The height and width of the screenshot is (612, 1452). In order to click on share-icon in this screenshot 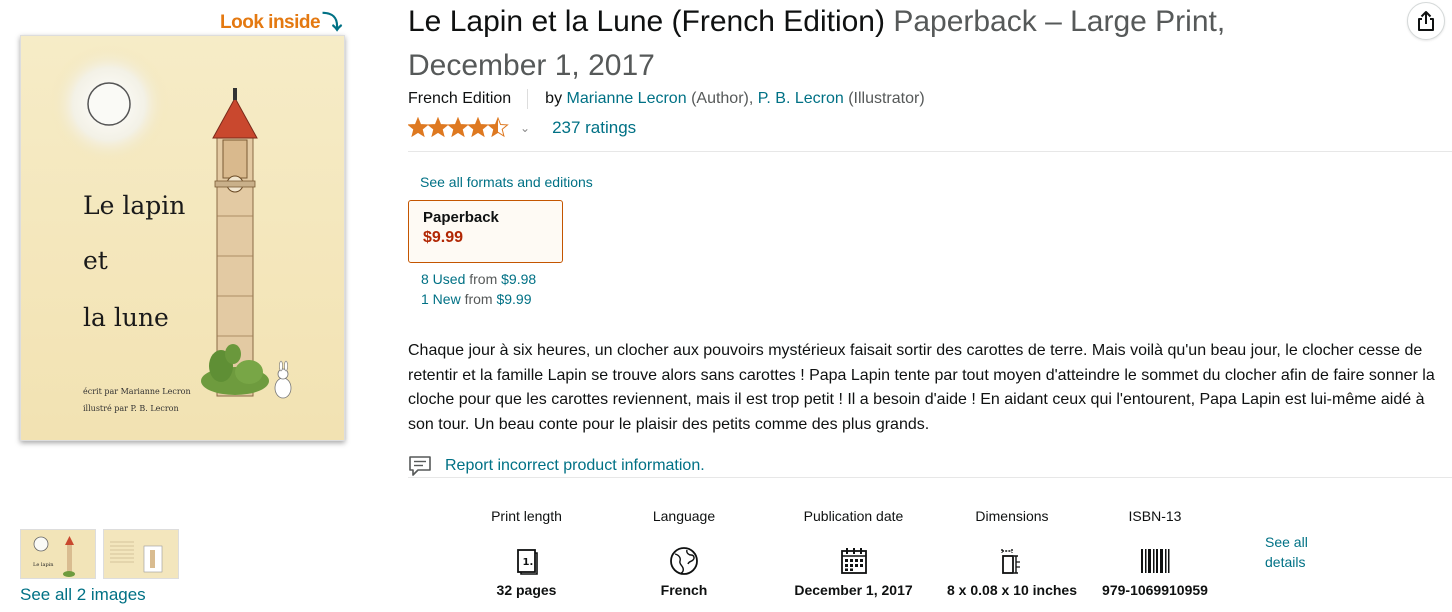, I will do `click(1426, 21)`.